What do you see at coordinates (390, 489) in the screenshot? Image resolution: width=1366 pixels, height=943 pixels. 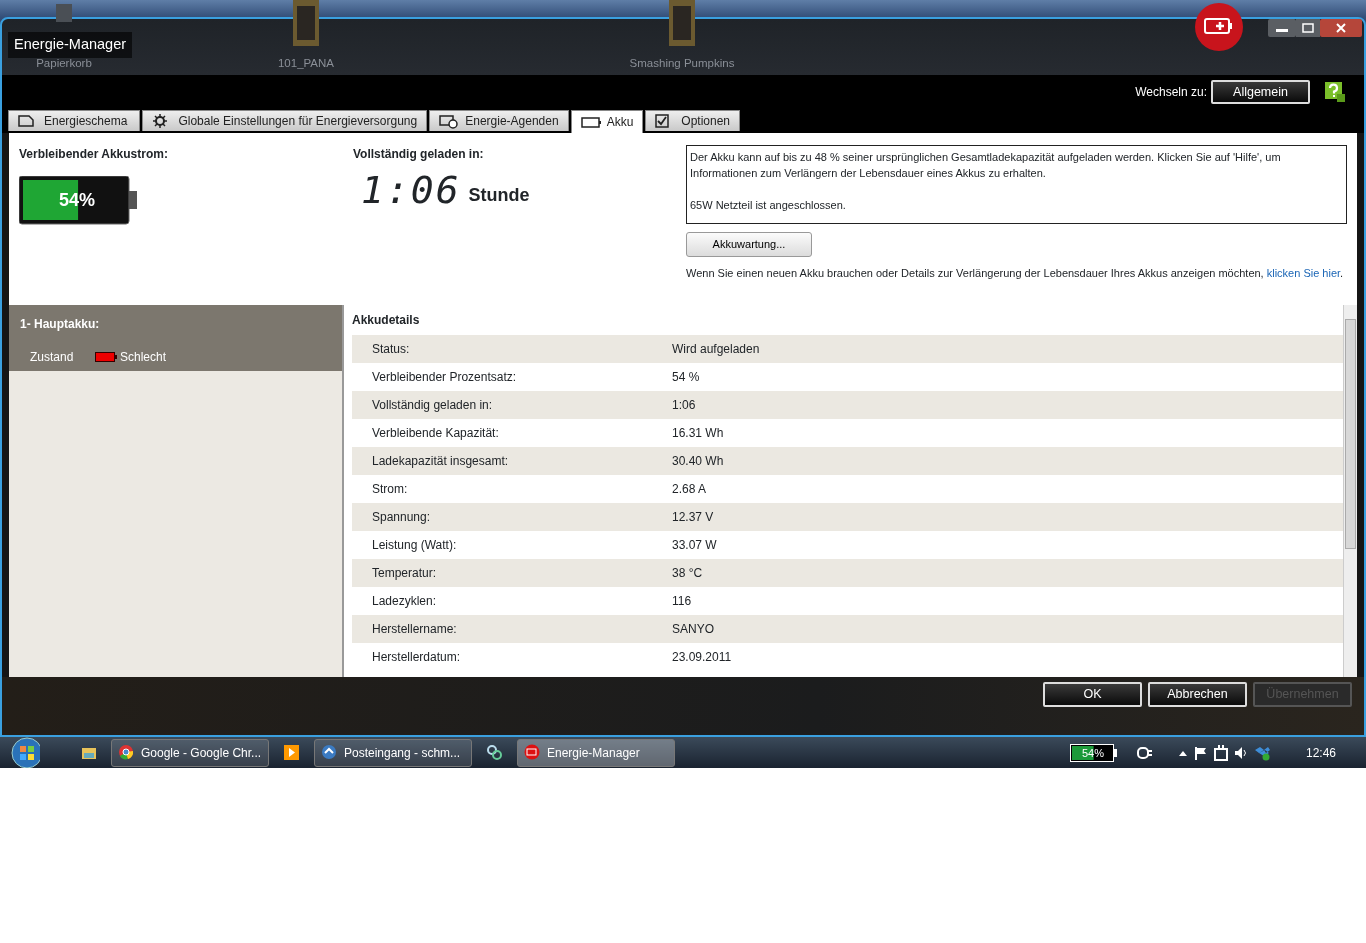 I see `detail-label: Strom:` at bounding box center [390, 489].